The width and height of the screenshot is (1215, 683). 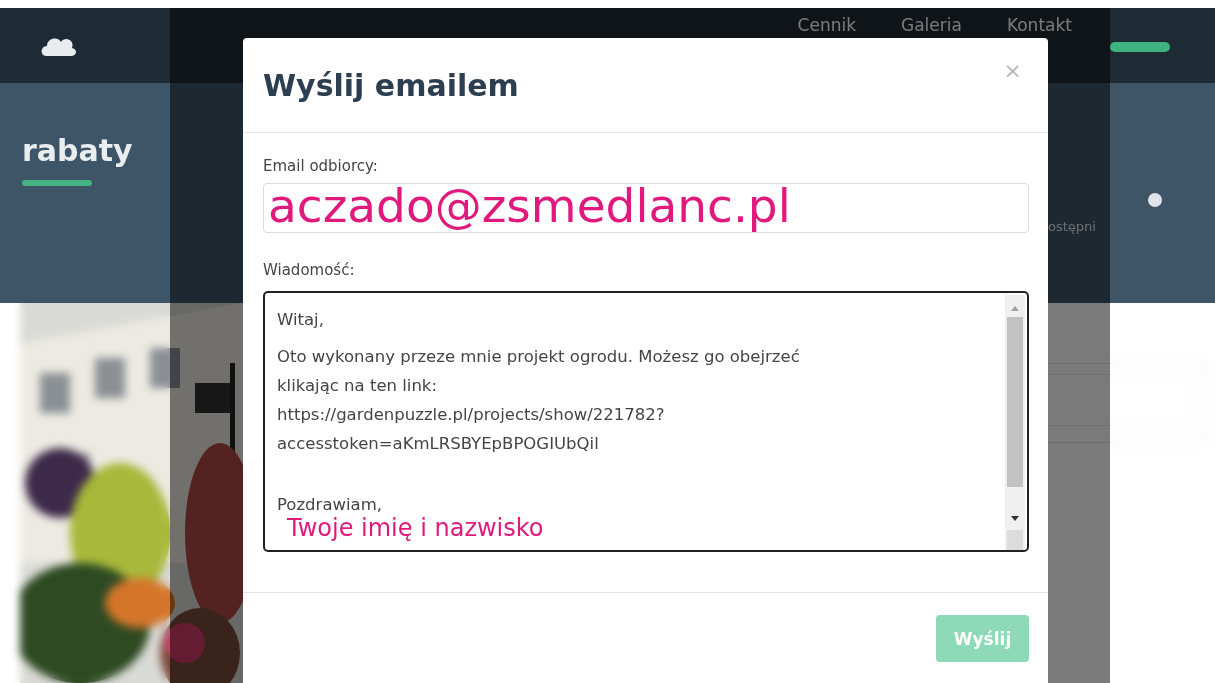 I want to click on nav-link: Cennik, so click(x=826, y=25).